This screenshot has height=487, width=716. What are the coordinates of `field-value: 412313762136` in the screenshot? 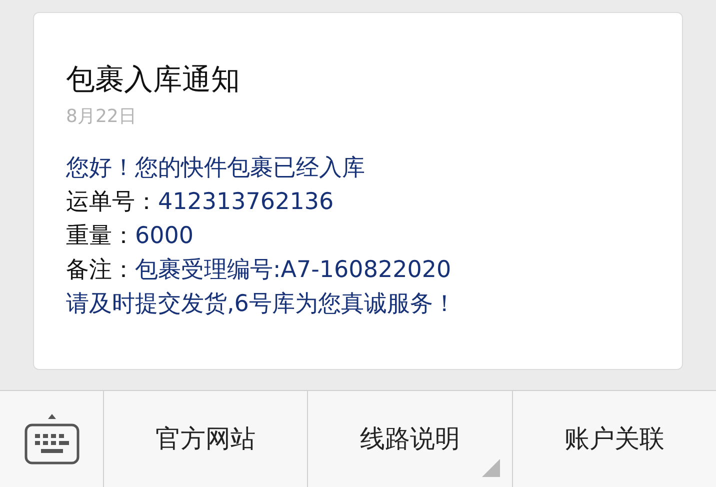 It's located at (246, 202).